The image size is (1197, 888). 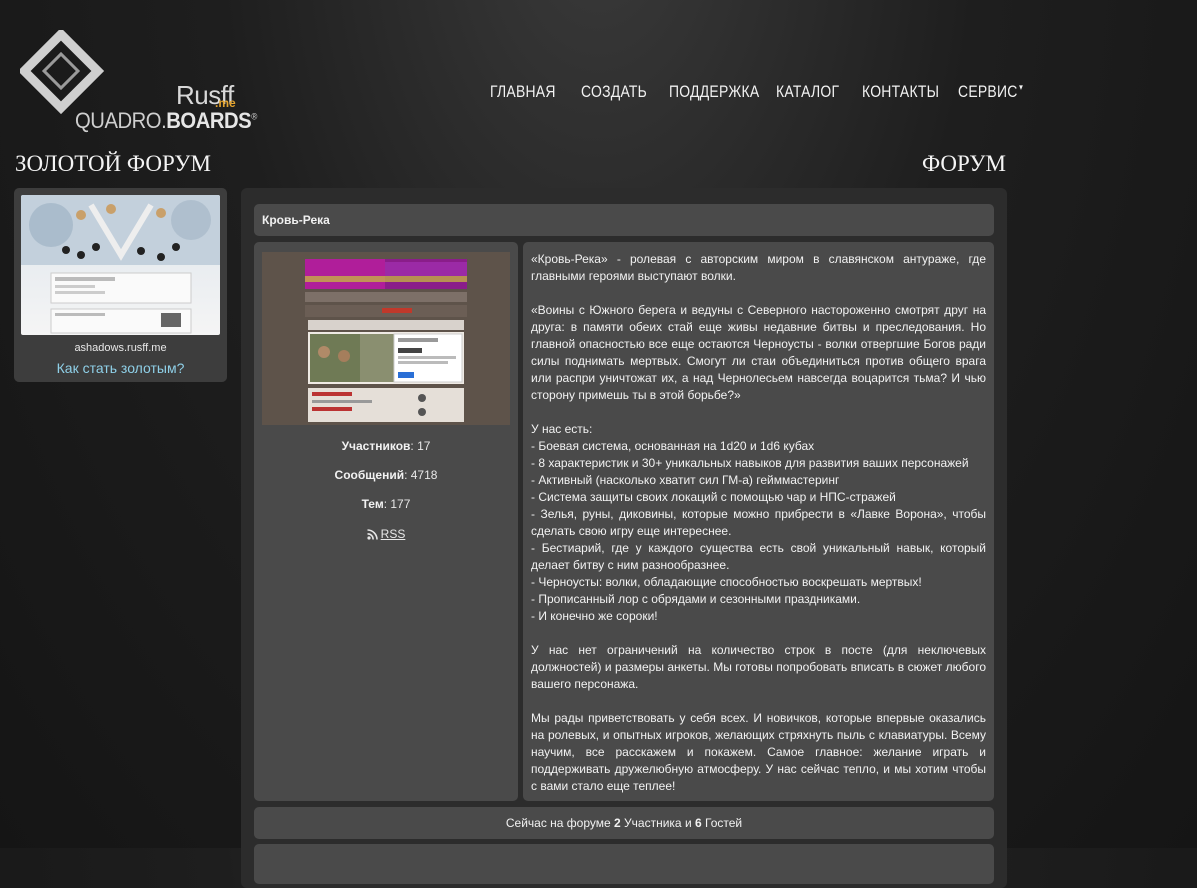 I want to click on nav-support: ПОДДЕРЖКА, so click(x=714, y=92).